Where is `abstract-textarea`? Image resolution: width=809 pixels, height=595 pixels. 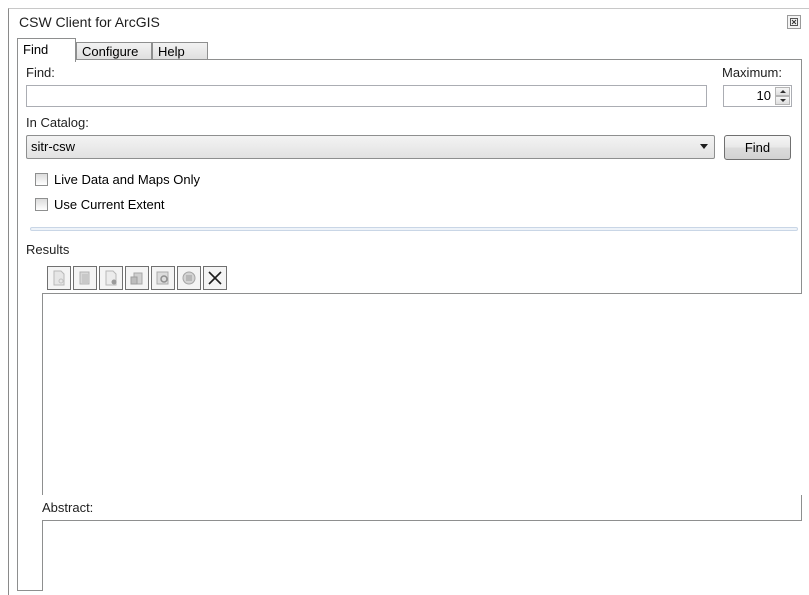 abstract-textarea is located at coordinates (422, 555).